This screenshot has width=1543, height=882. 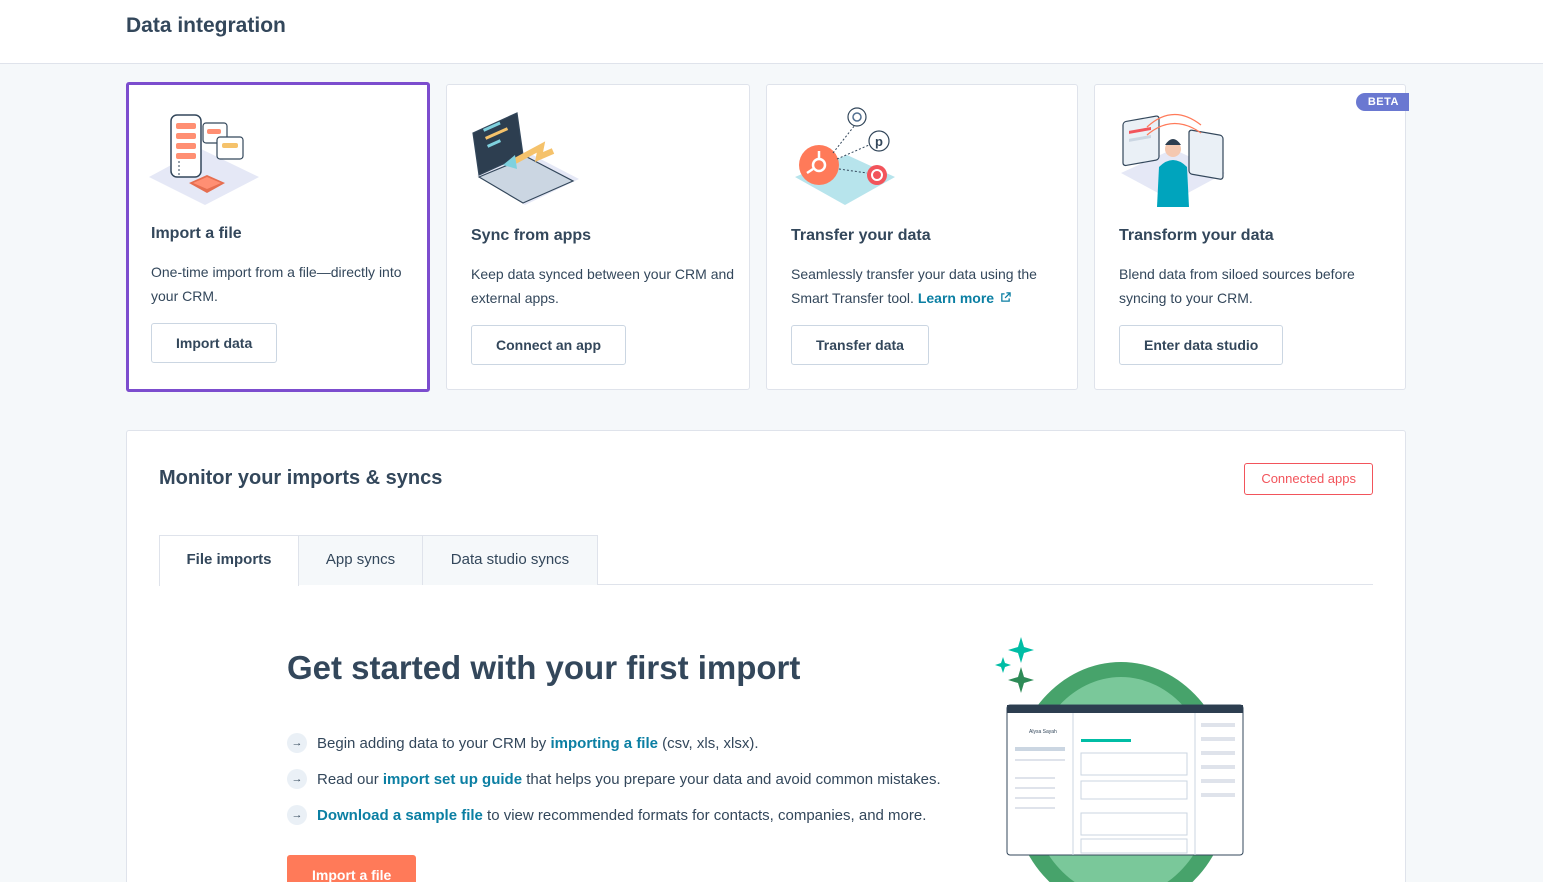 What do you see at coordinates (1006, 297) in the screenshot?
I see `external-link-icon` at bounding box center [1006, 297].